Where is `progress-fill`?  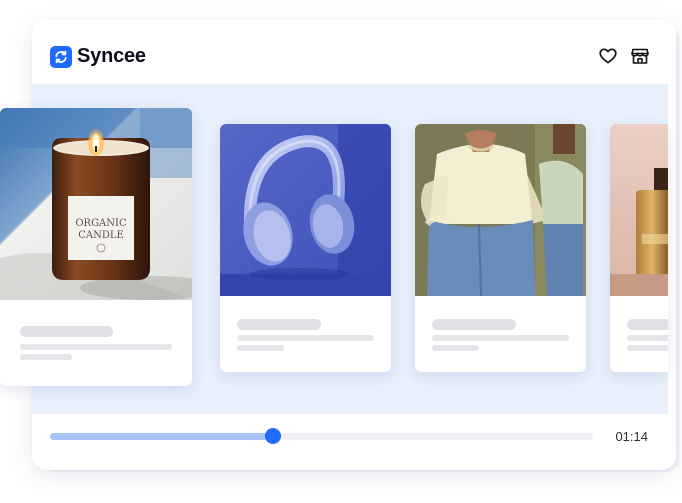
progress-fill is located at coordinates (161, 436).